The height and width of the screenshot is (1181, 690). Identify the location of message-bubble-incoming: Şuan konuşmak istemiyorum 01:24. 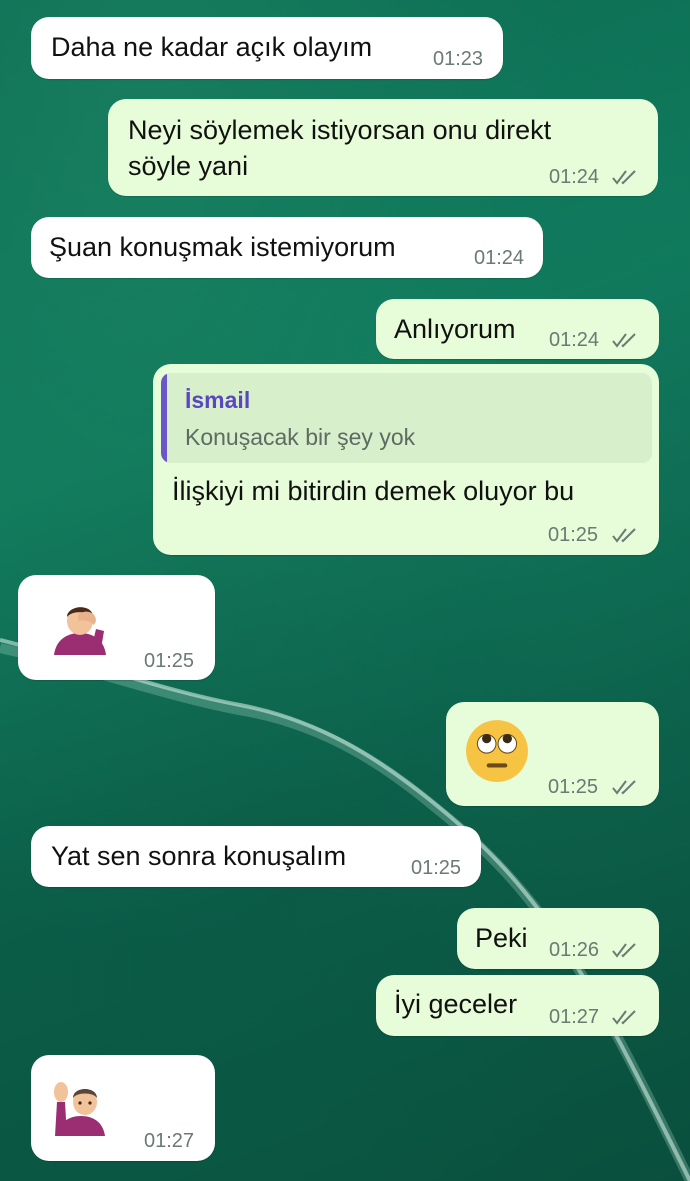
(287, 247).